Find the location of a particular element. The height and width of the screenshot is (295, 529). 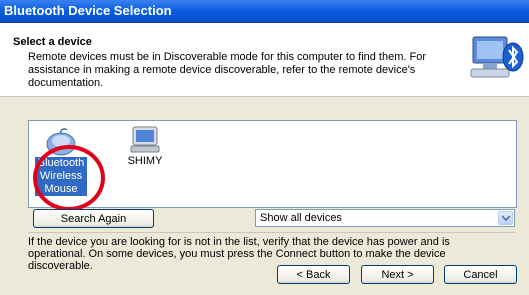

title-bar: Bluetooth Device Selection is located at coordinates (264, 11).